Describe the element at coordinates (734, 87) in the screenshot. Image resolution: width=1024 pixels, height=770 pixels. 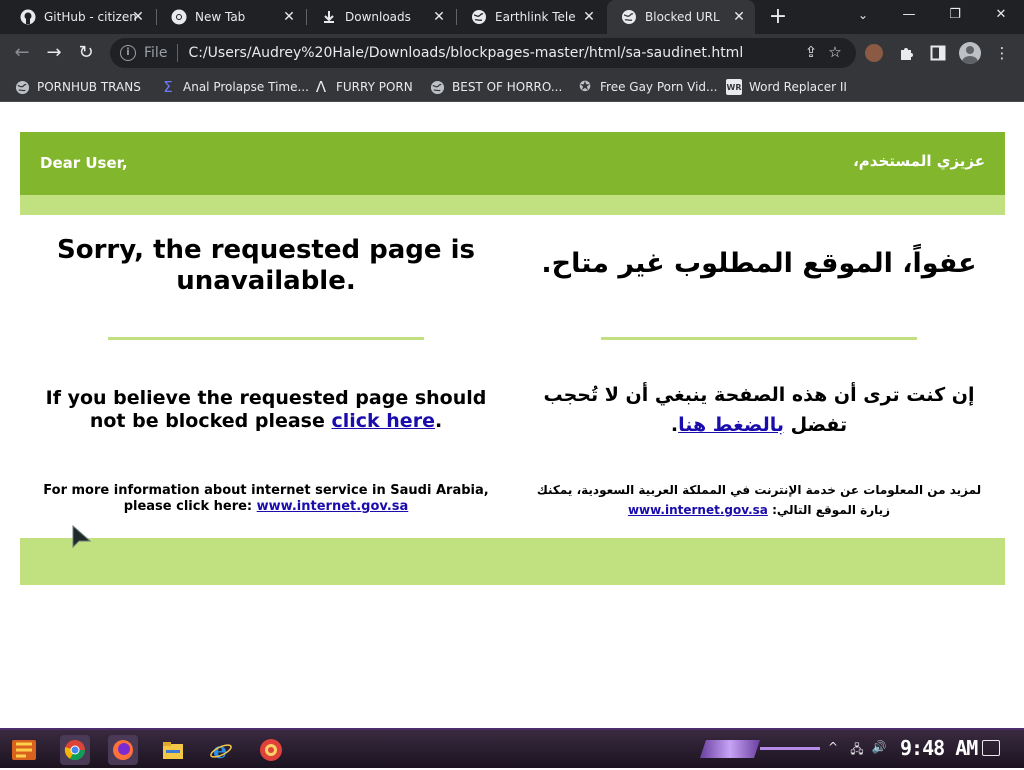
I see `wr-icon: WR` at that location.